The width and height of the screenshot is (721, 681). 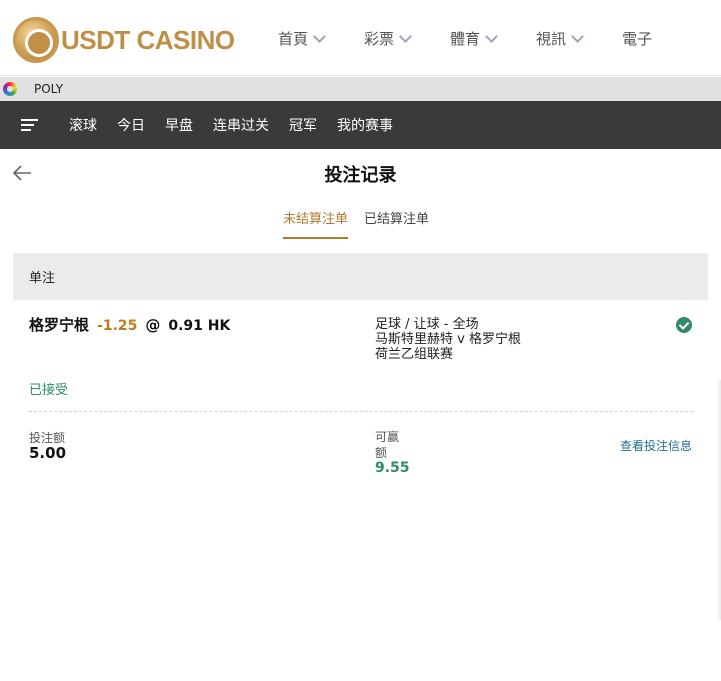 What do you see at coordinates (551, 39) in the screenshot?
I see `nav-label: 視訊` at bounding box center [551, 39].